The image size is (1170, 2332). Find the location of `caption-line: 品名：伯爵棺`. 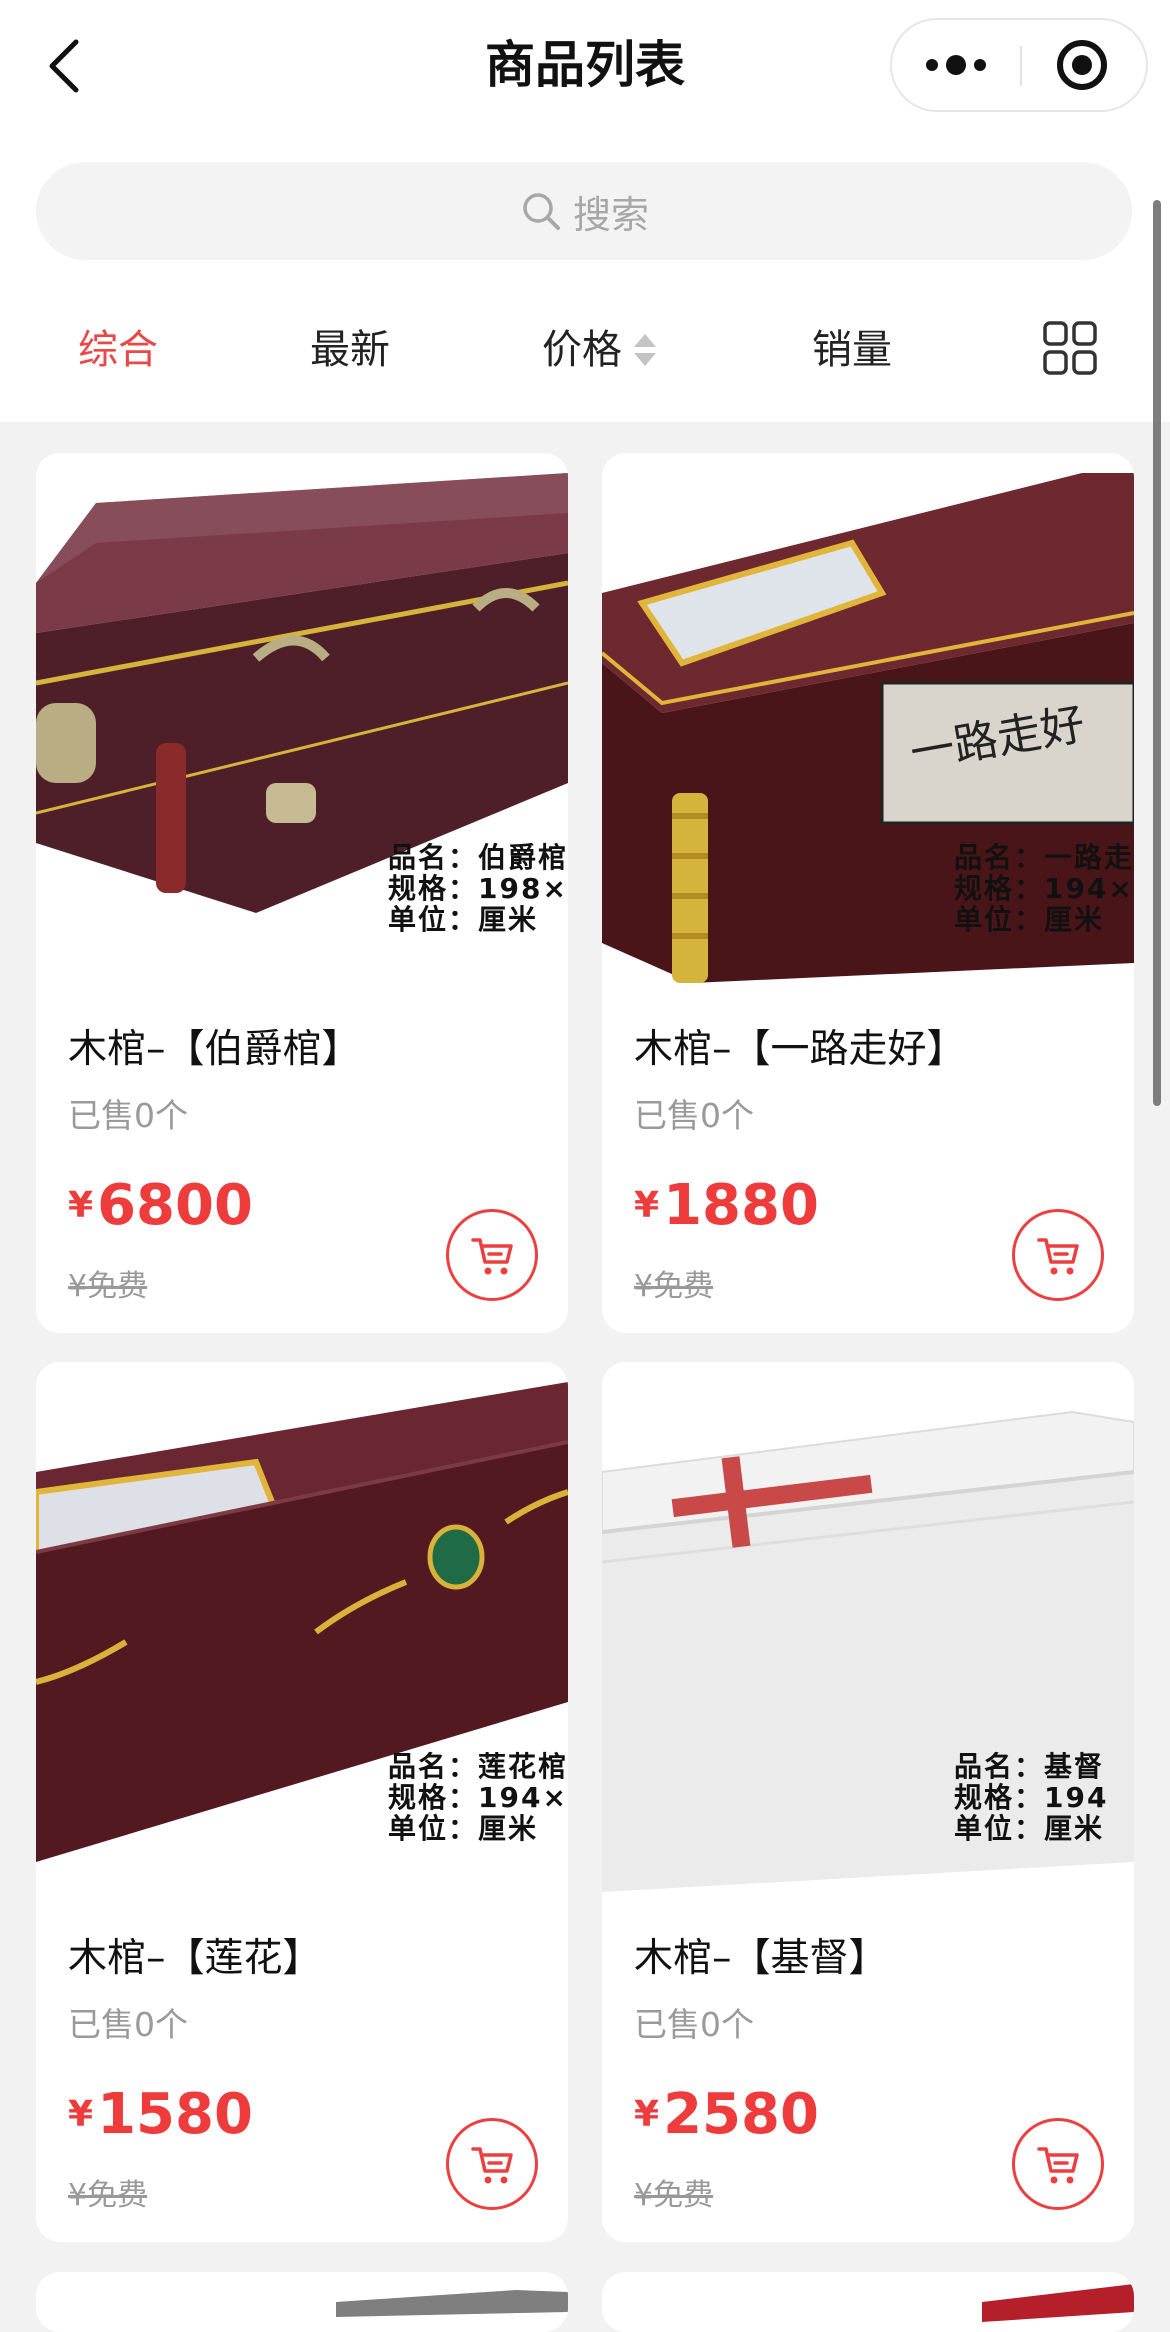

caption-line: 品名：伯爵棺 is located at coordinates (478, 857).